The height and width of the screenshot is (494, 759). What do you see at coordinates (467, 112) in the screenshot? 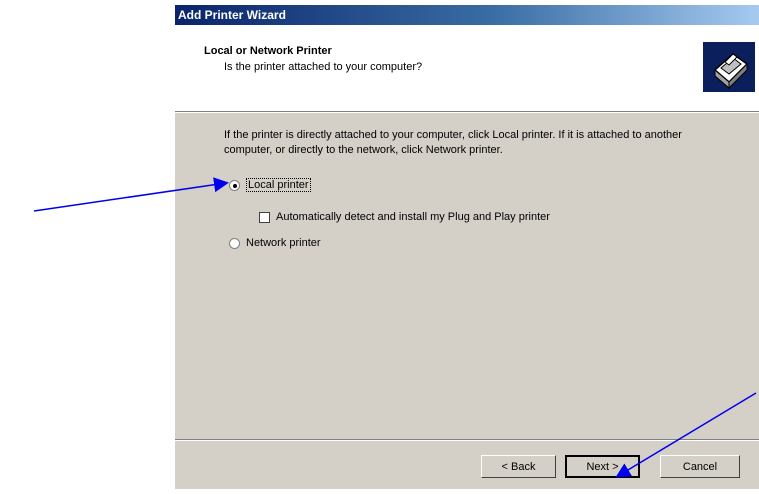
I see `header-separator` at bounding box center [467, 112].